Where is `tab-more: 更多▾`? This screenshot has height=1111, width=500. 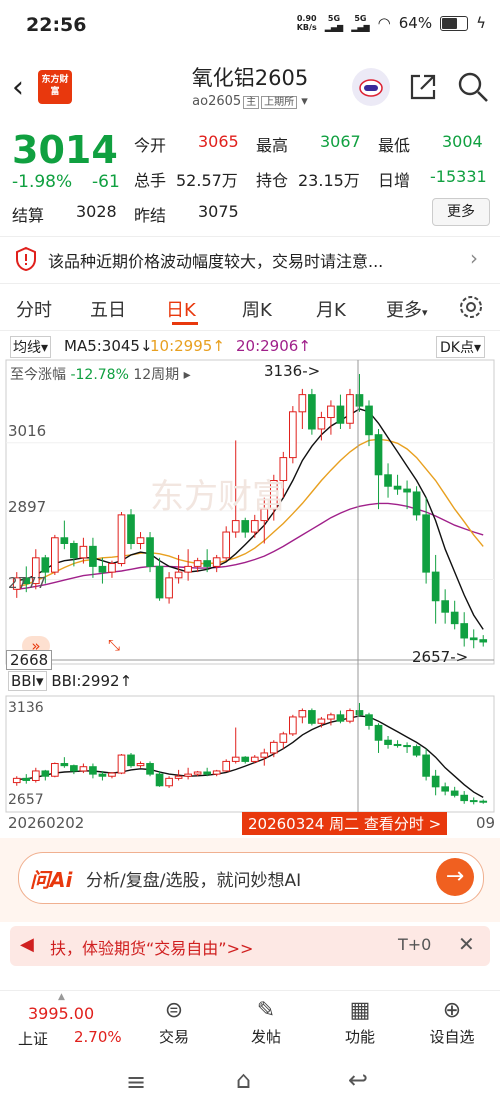 tab-more: 更多▾ is located at coordinates (407, 309).